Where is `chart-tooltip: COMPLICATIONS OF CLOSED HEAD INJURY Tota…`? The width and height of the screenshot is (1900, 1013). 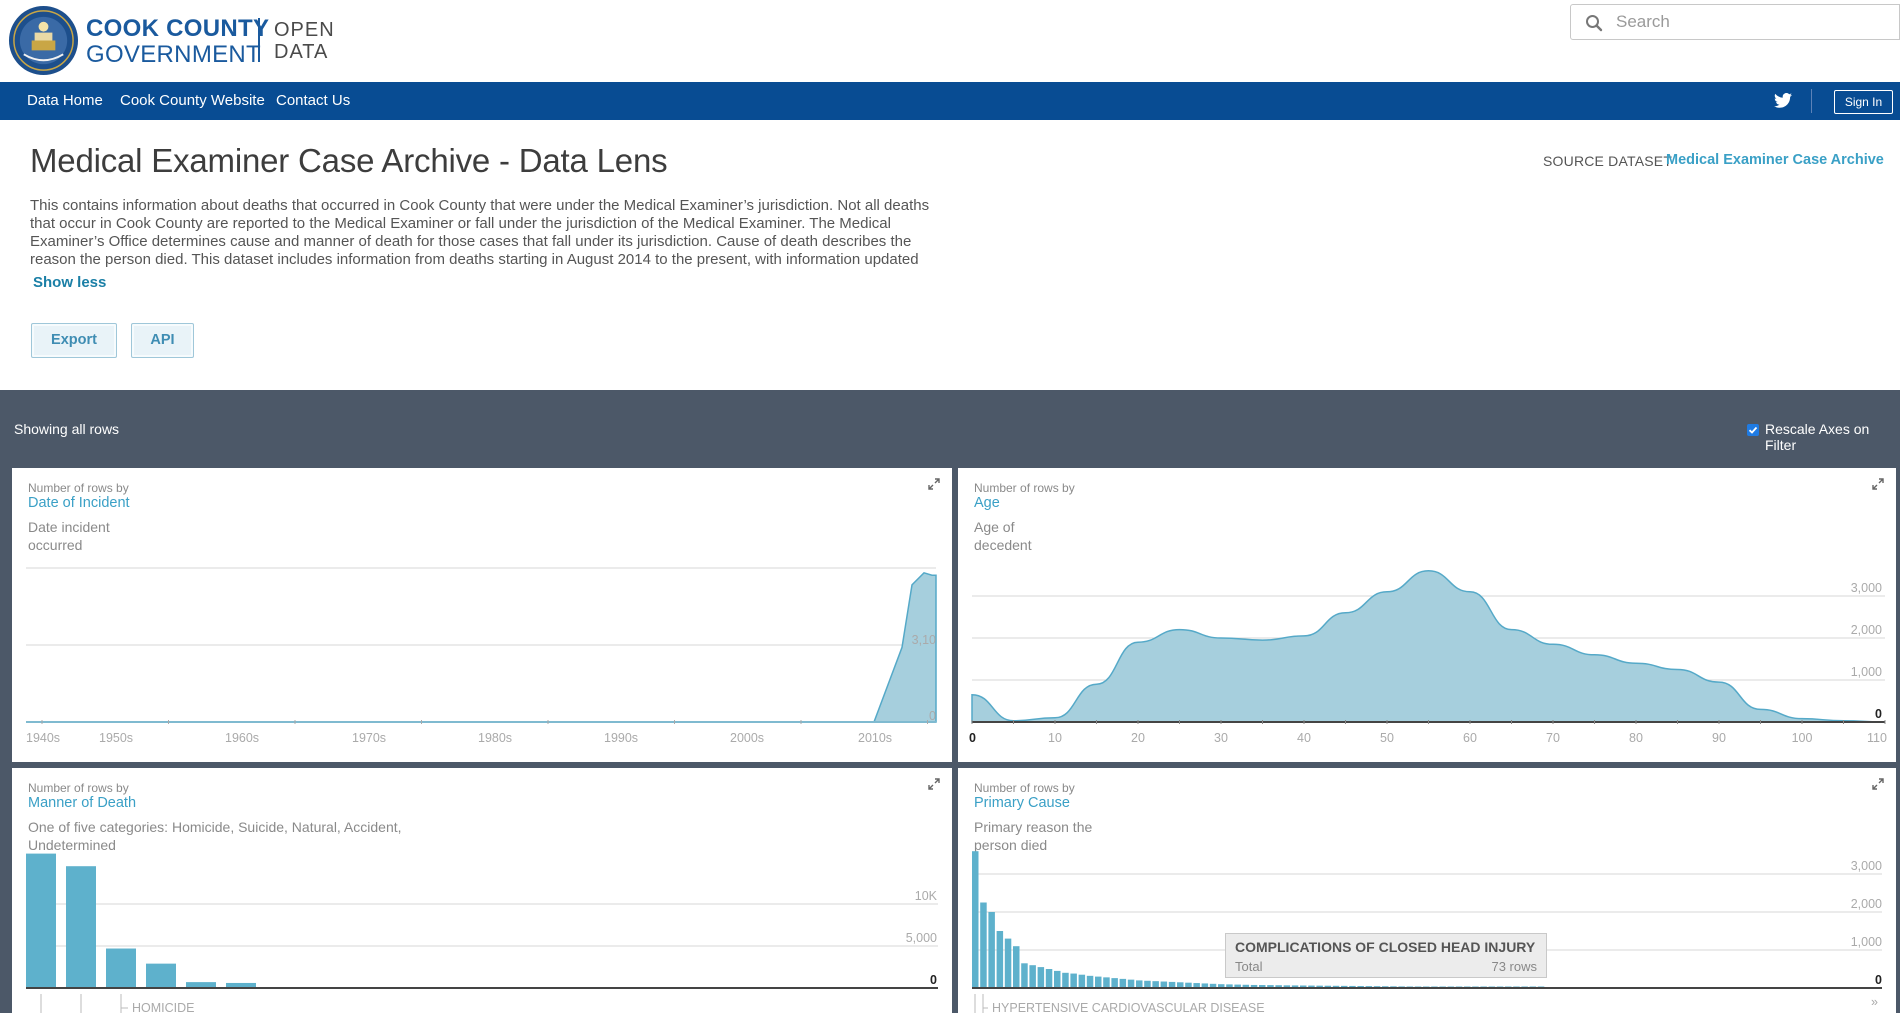
chart-tooltip: COMPLICATIONS OF CLOSED HEAD INJURY Tota… is located at coordinates (1386, 955).